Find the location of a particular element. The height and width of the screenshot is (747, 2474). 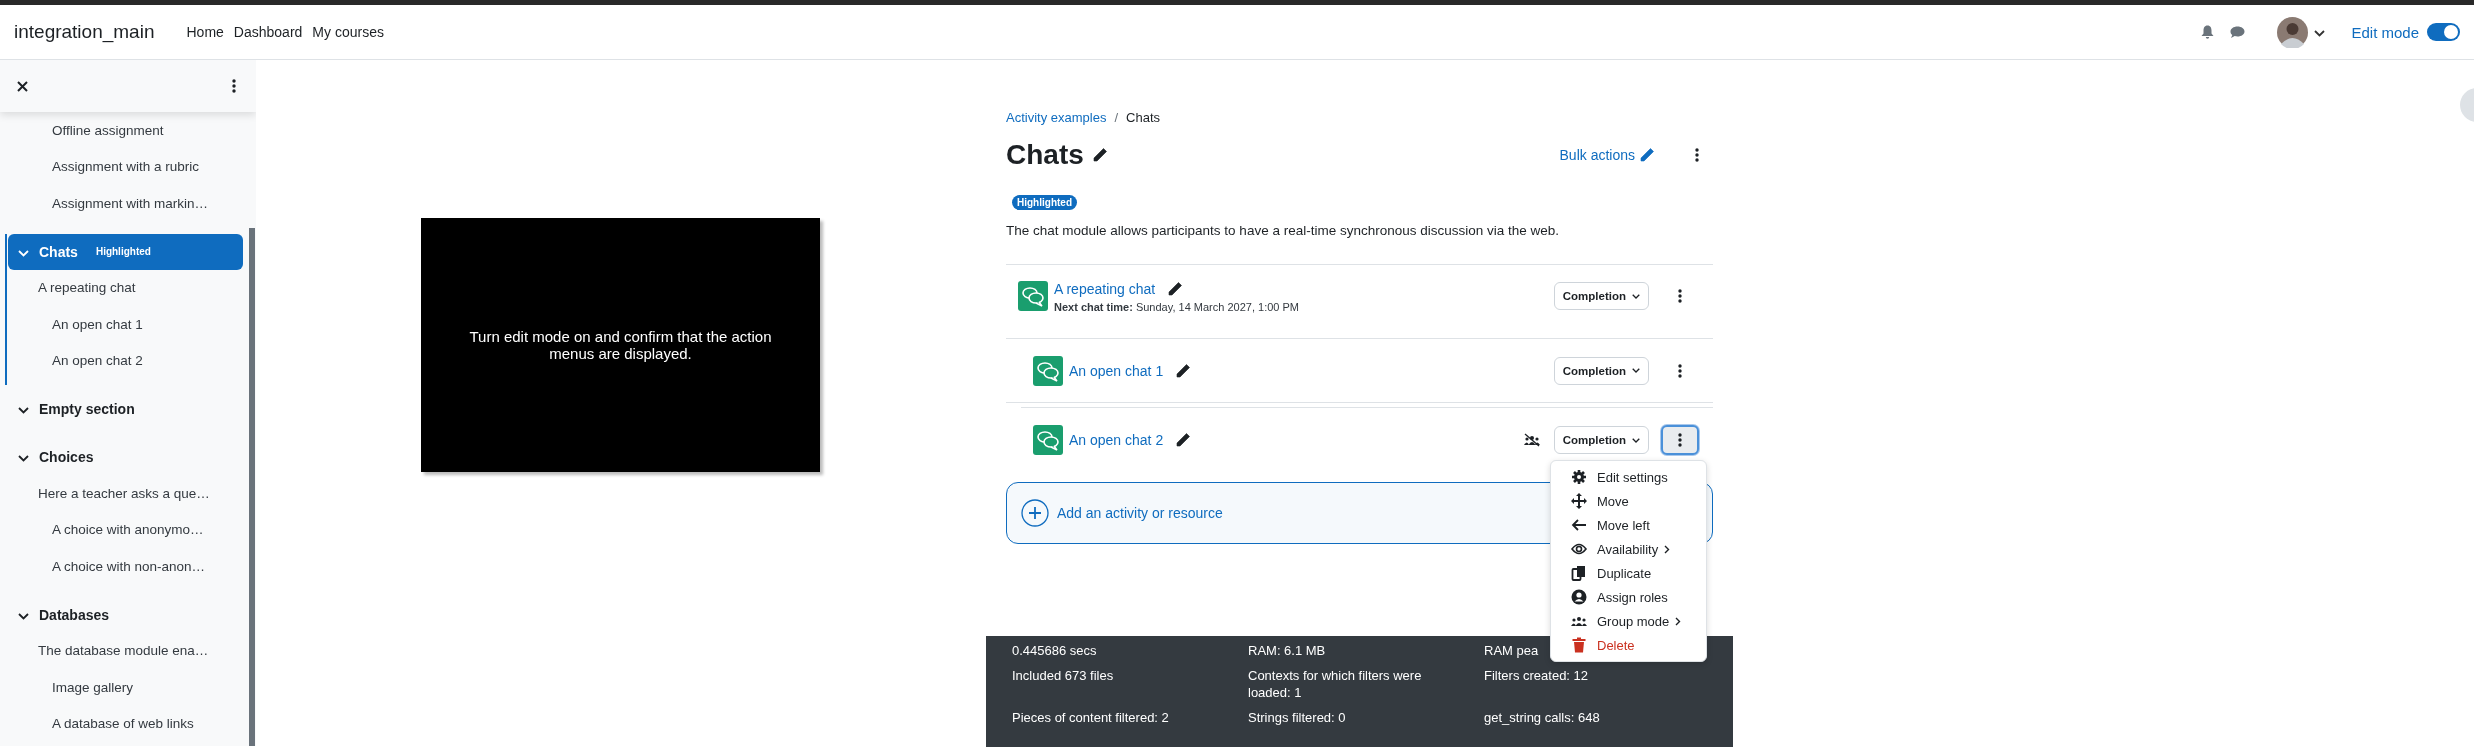

section-header: Databases is located at coordinates (125, 614).